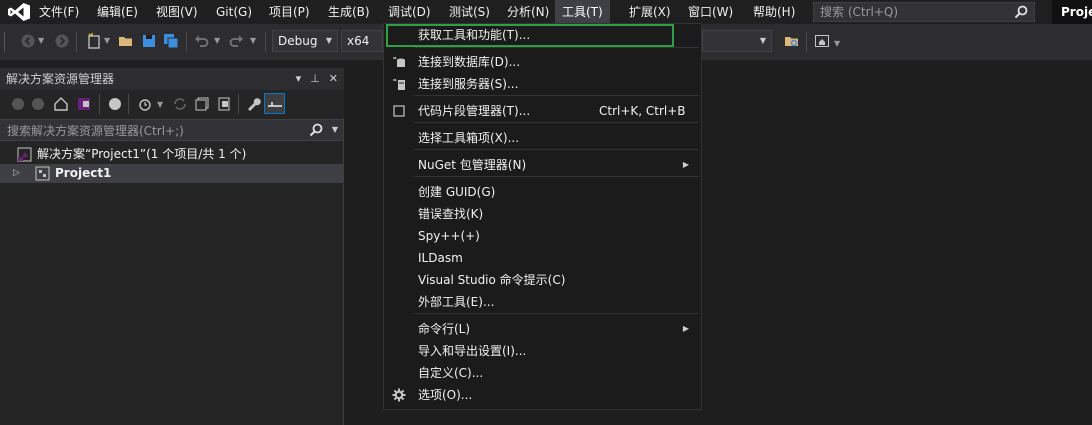 The height and width of the screenshot is (425, 1092). Describe the element at coordinates (582, 12) in the screenshot. I see `menu-item-9: 工具(T)` at that location.